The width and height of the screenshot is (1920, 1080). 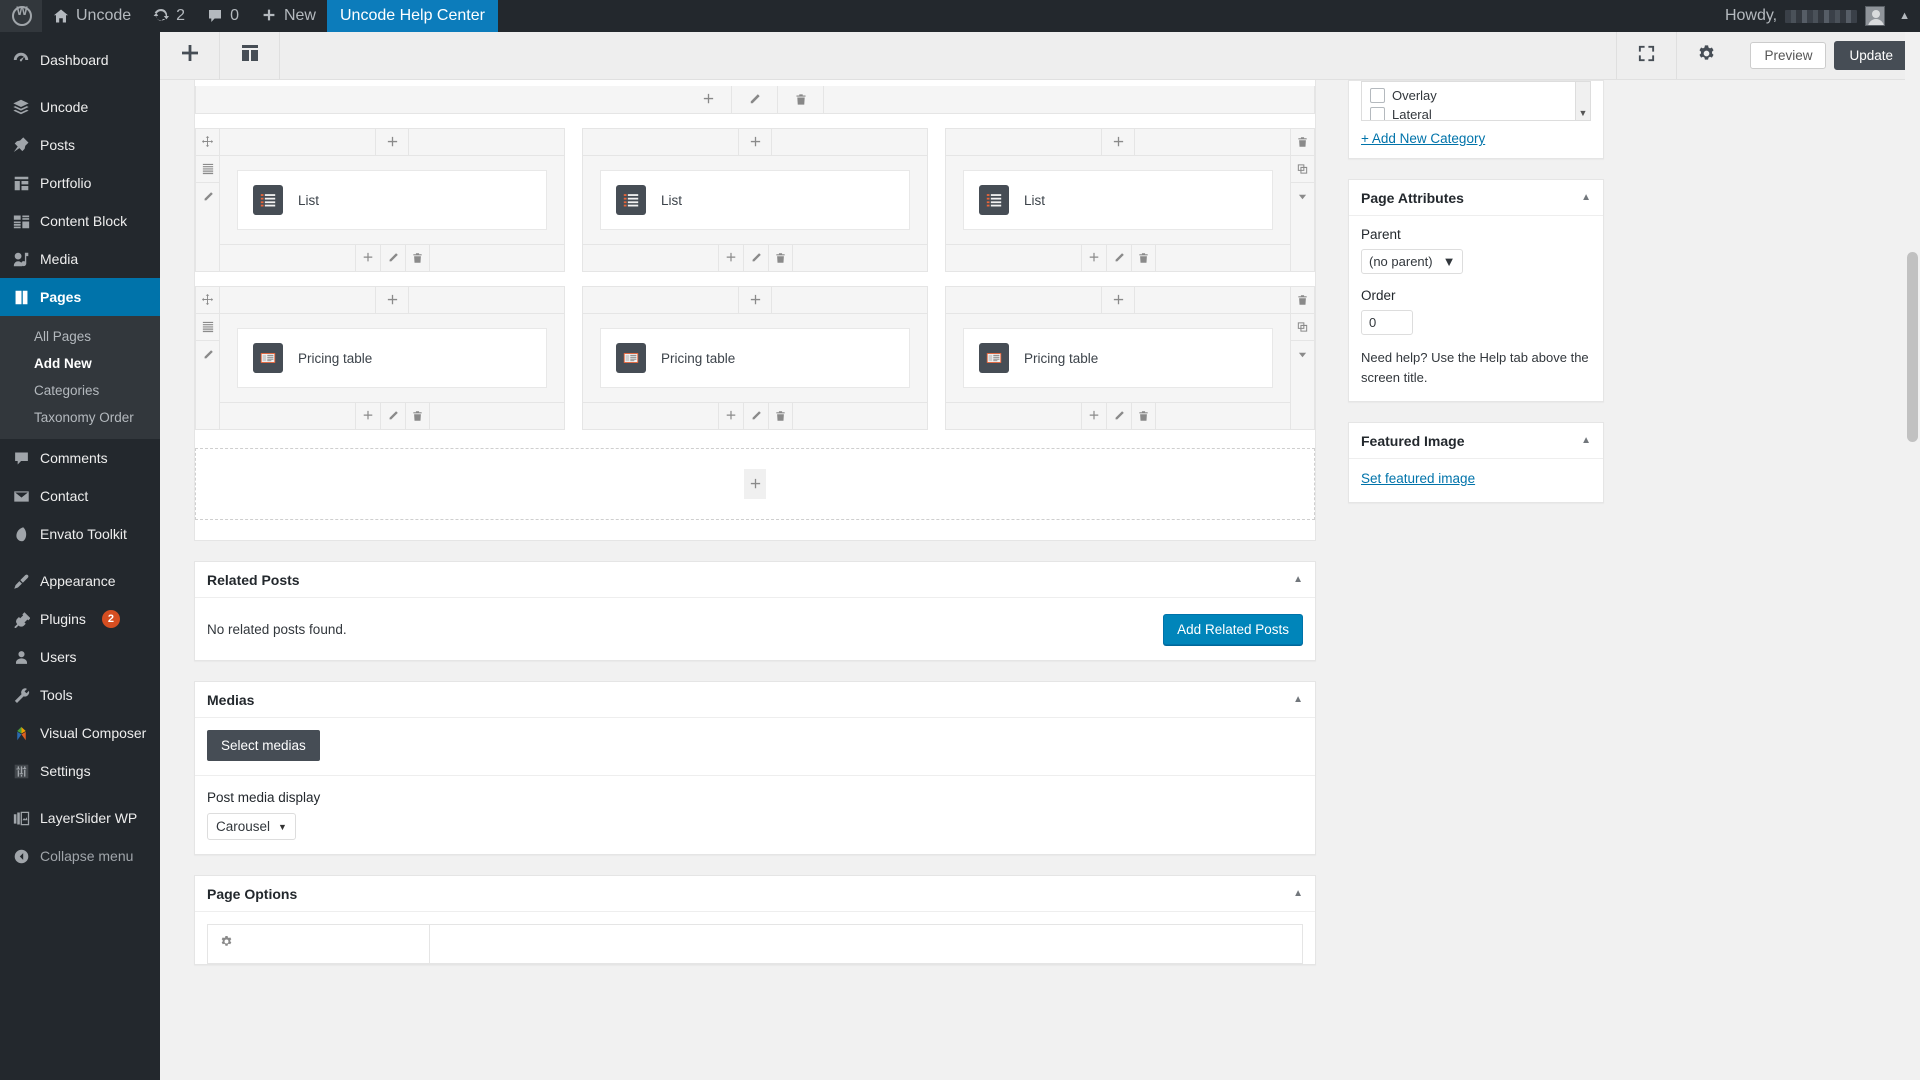 What do you see at coordinates (80, 771) in the screenshot?
I see `sidebar-item-settings: Settings` at bounding box center [80, 771].